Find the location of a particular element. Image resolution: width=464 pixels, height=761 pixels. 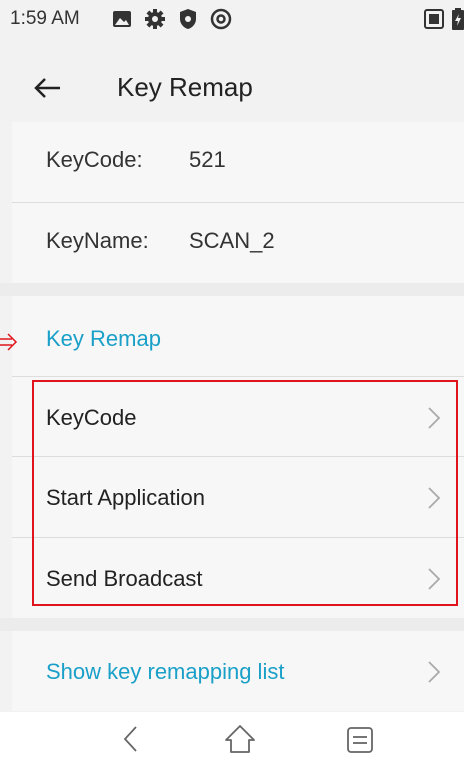

keycode-label: KeyCode: is located at coordinates (94, 159).